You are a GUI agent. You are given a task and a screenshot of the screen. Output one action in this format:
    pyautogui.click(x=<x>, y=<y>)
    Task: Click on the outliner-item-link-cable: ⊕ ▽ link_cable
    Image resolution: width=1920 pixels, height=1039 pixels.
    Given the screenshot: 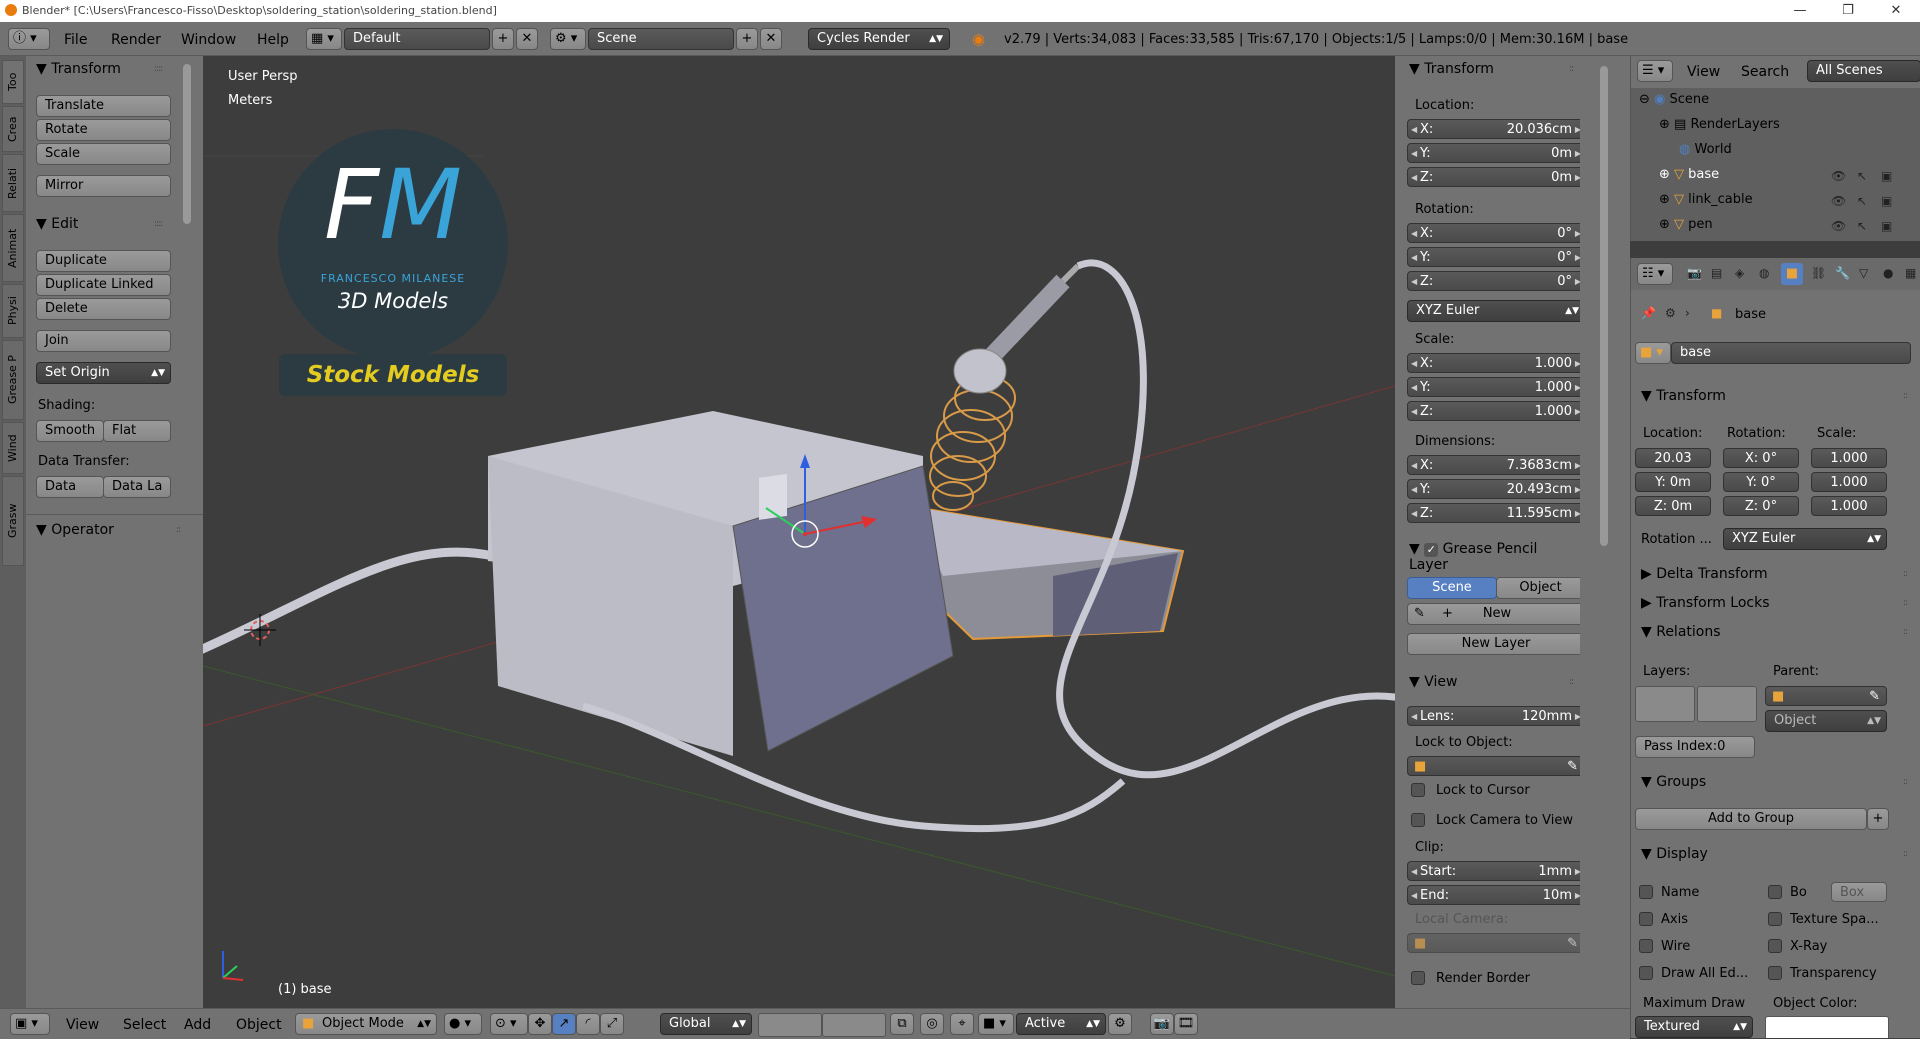 What is the action you would take?
    pyautogui.click(x=1706, y=199)
    